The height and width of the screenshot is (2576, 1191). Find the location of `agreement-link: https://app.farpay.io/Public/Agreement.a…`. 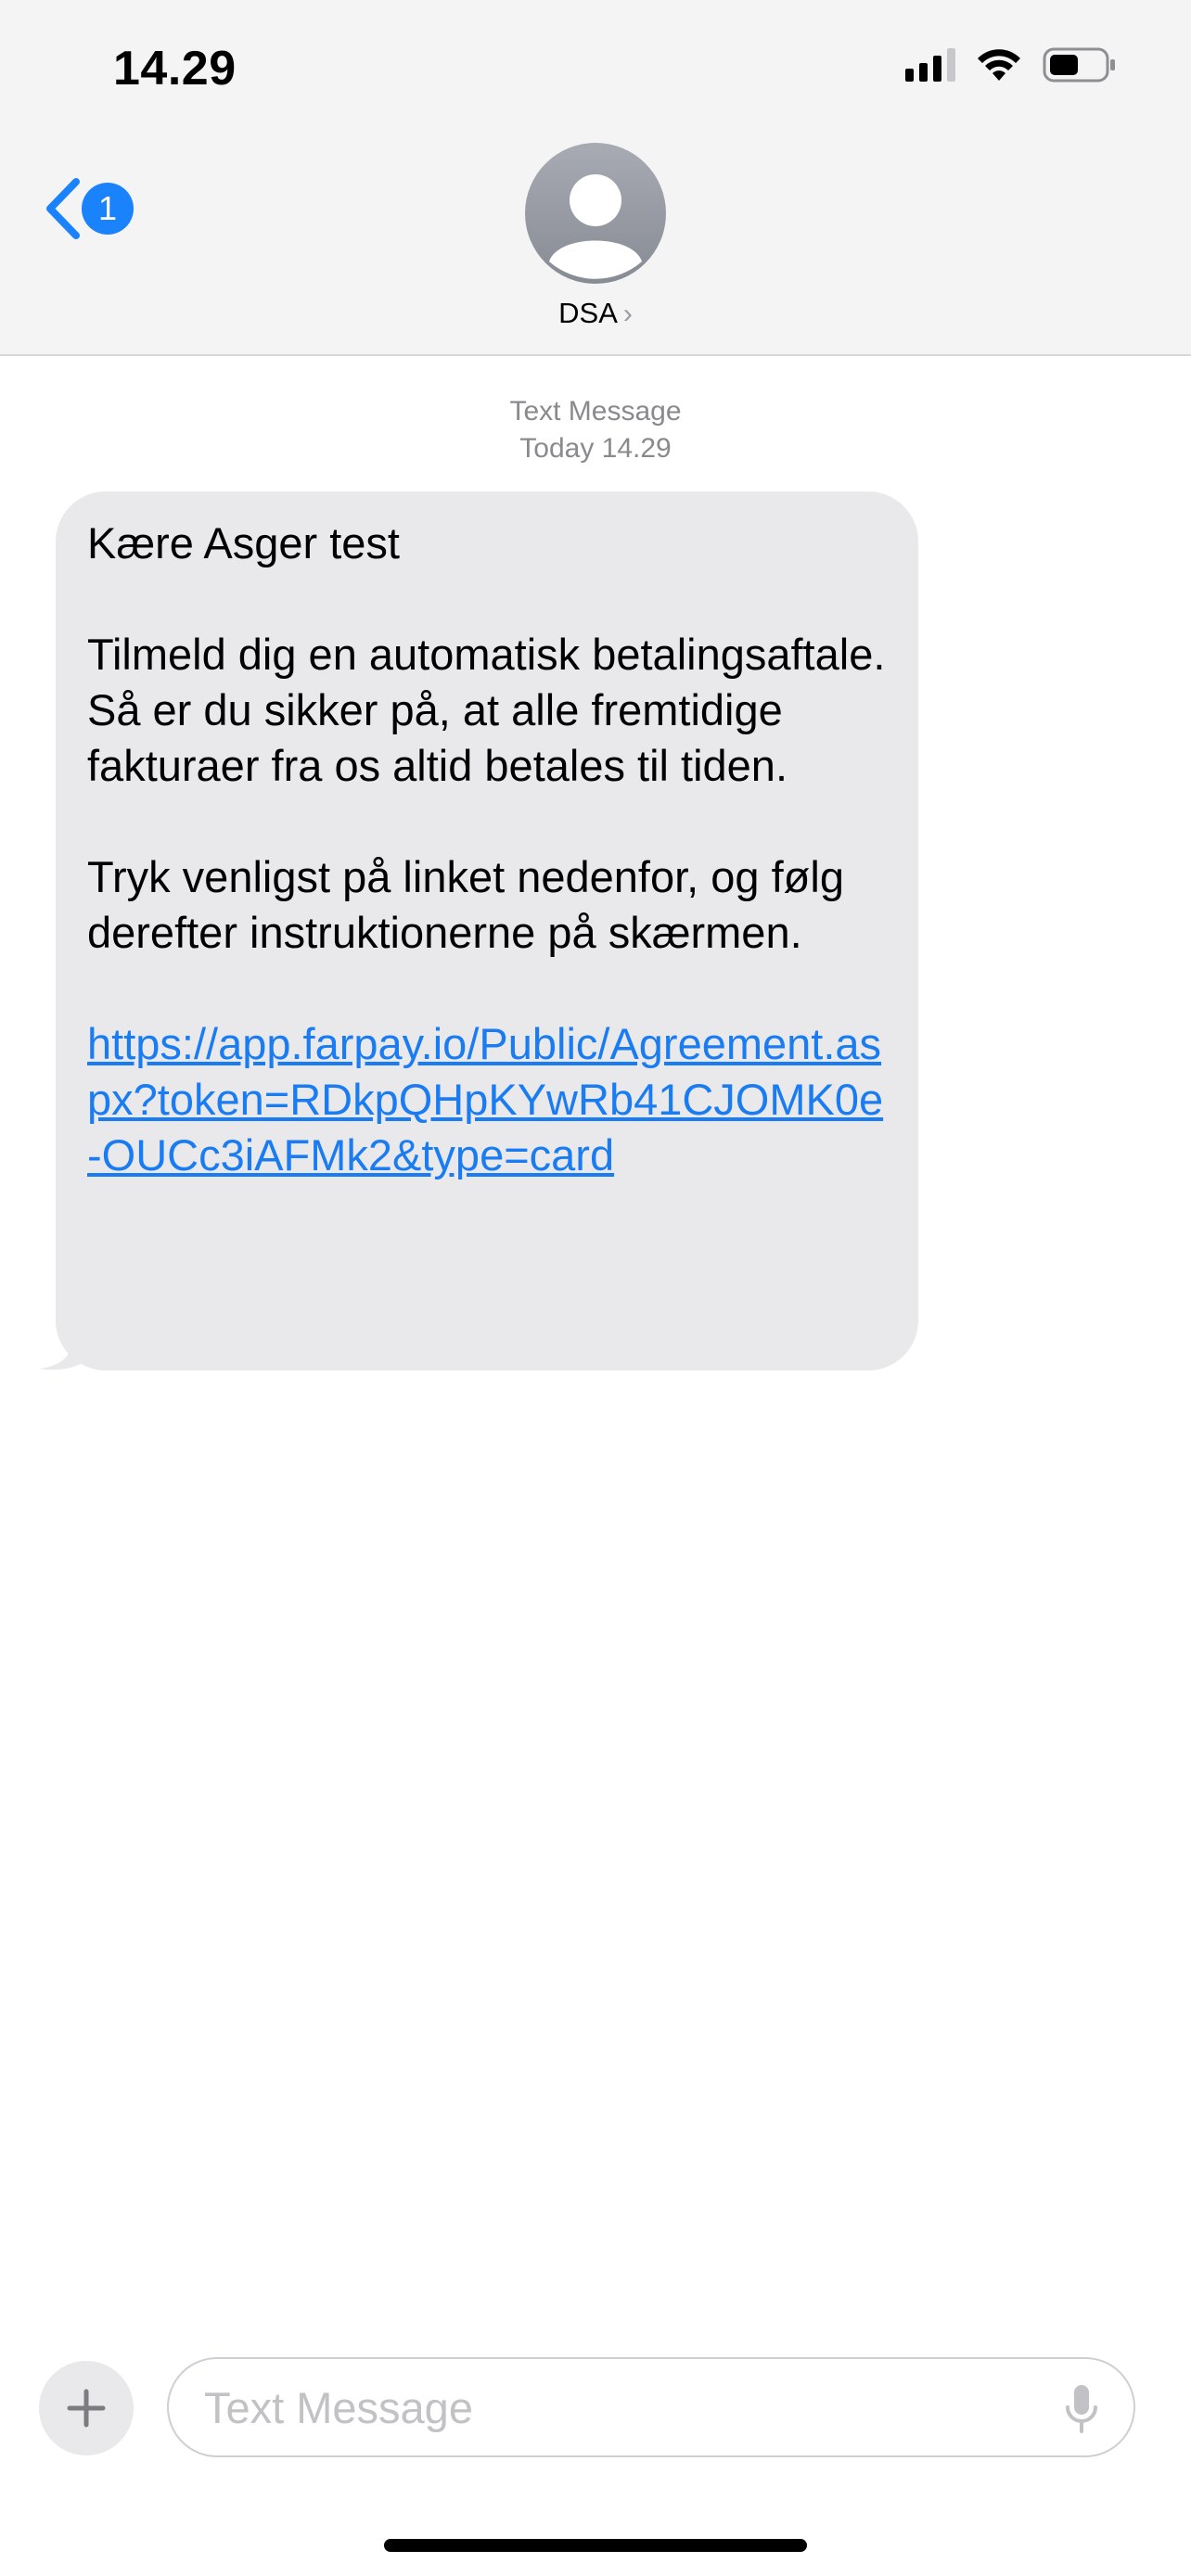

agreement-link: https://app.farpay.io/Public/Agreement.a… is located at coordinates (487, 1099).